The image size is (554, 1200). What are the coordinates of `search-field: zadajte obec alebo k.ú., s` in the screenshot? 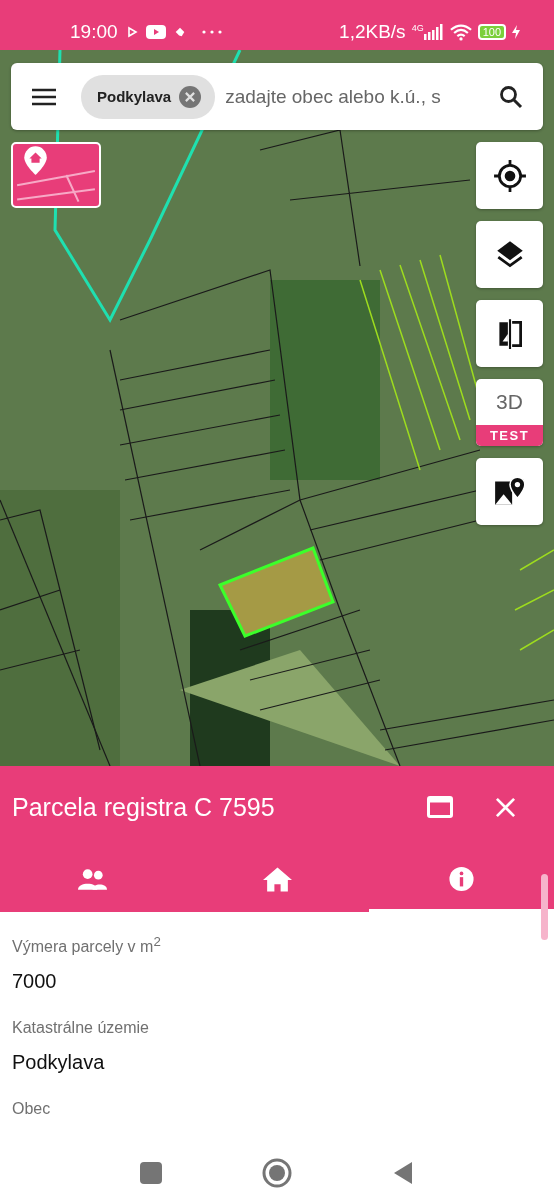 It's located at (357, 96).